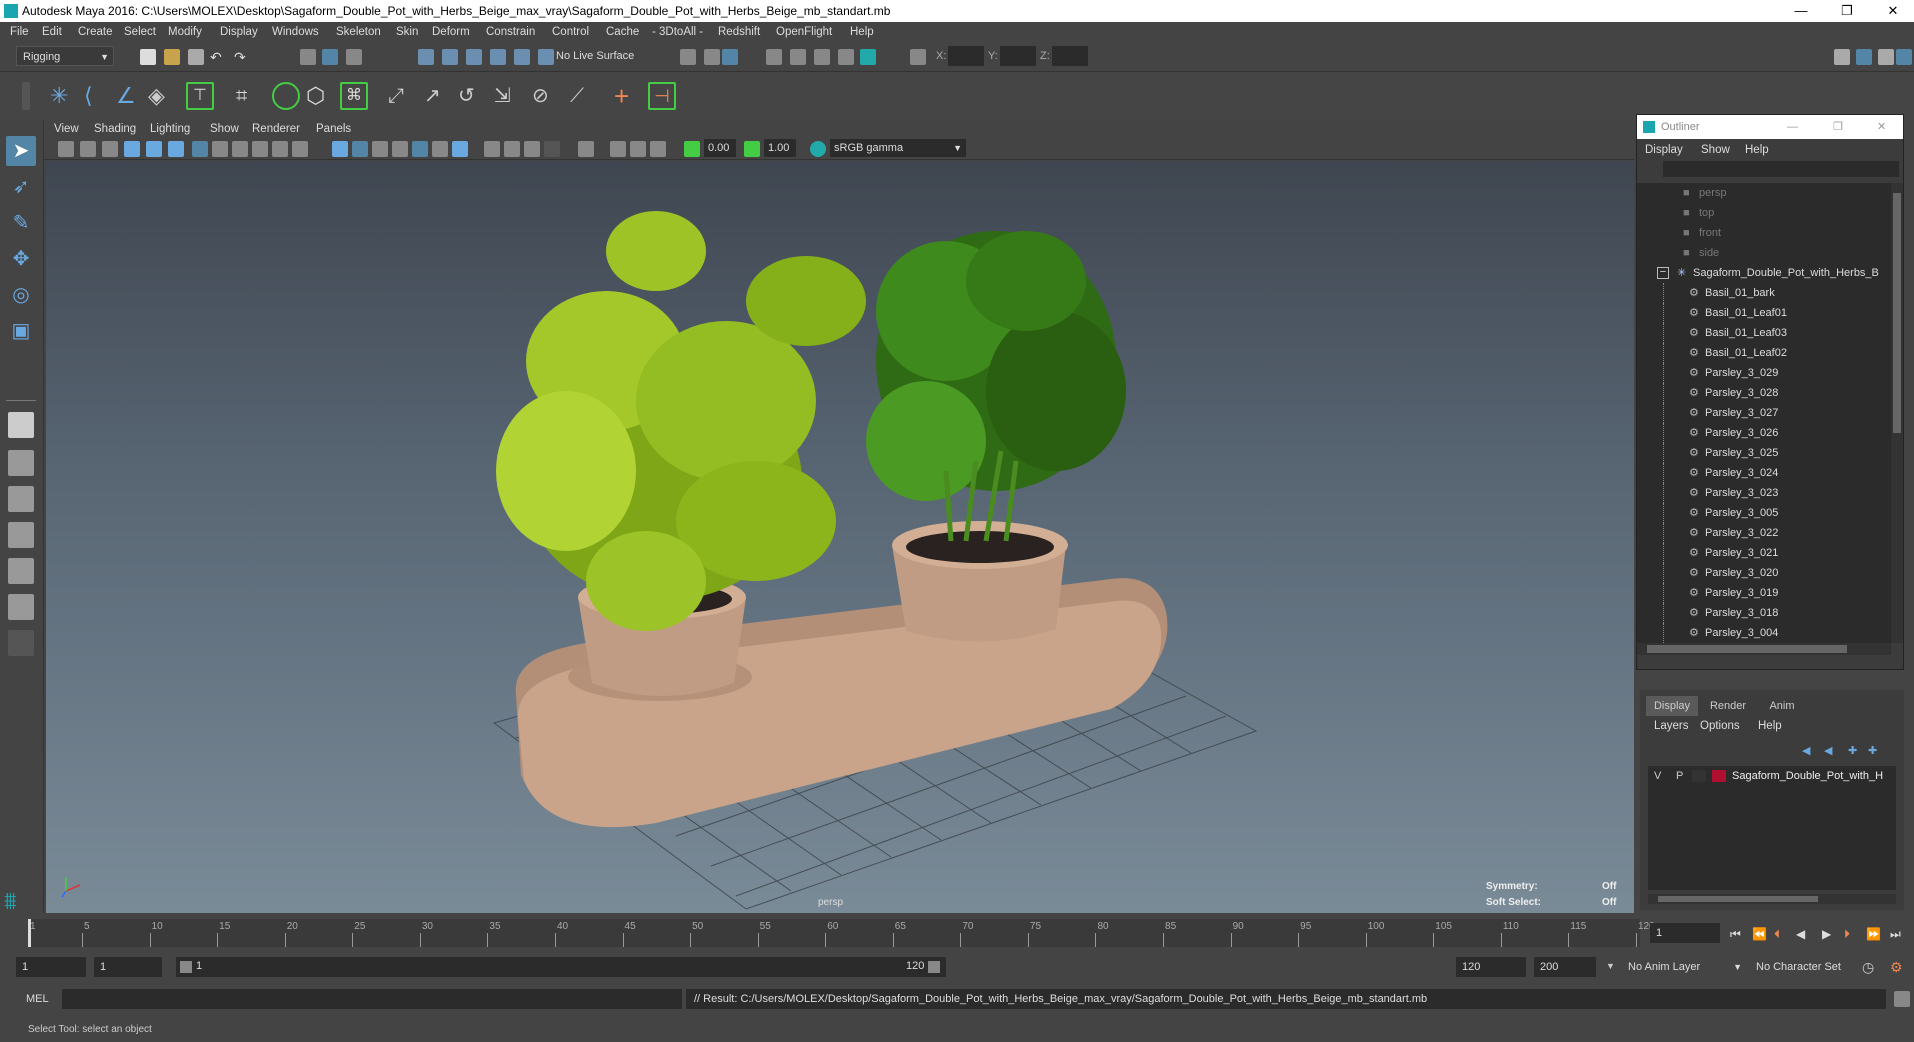 This screenshot has width=1914, height=1042. What do you see at coordinates (1762, 413) in the screenshot?
I see `outliner-item: ⚙ Parsley_3_027` at bounding box center [1762, 413].